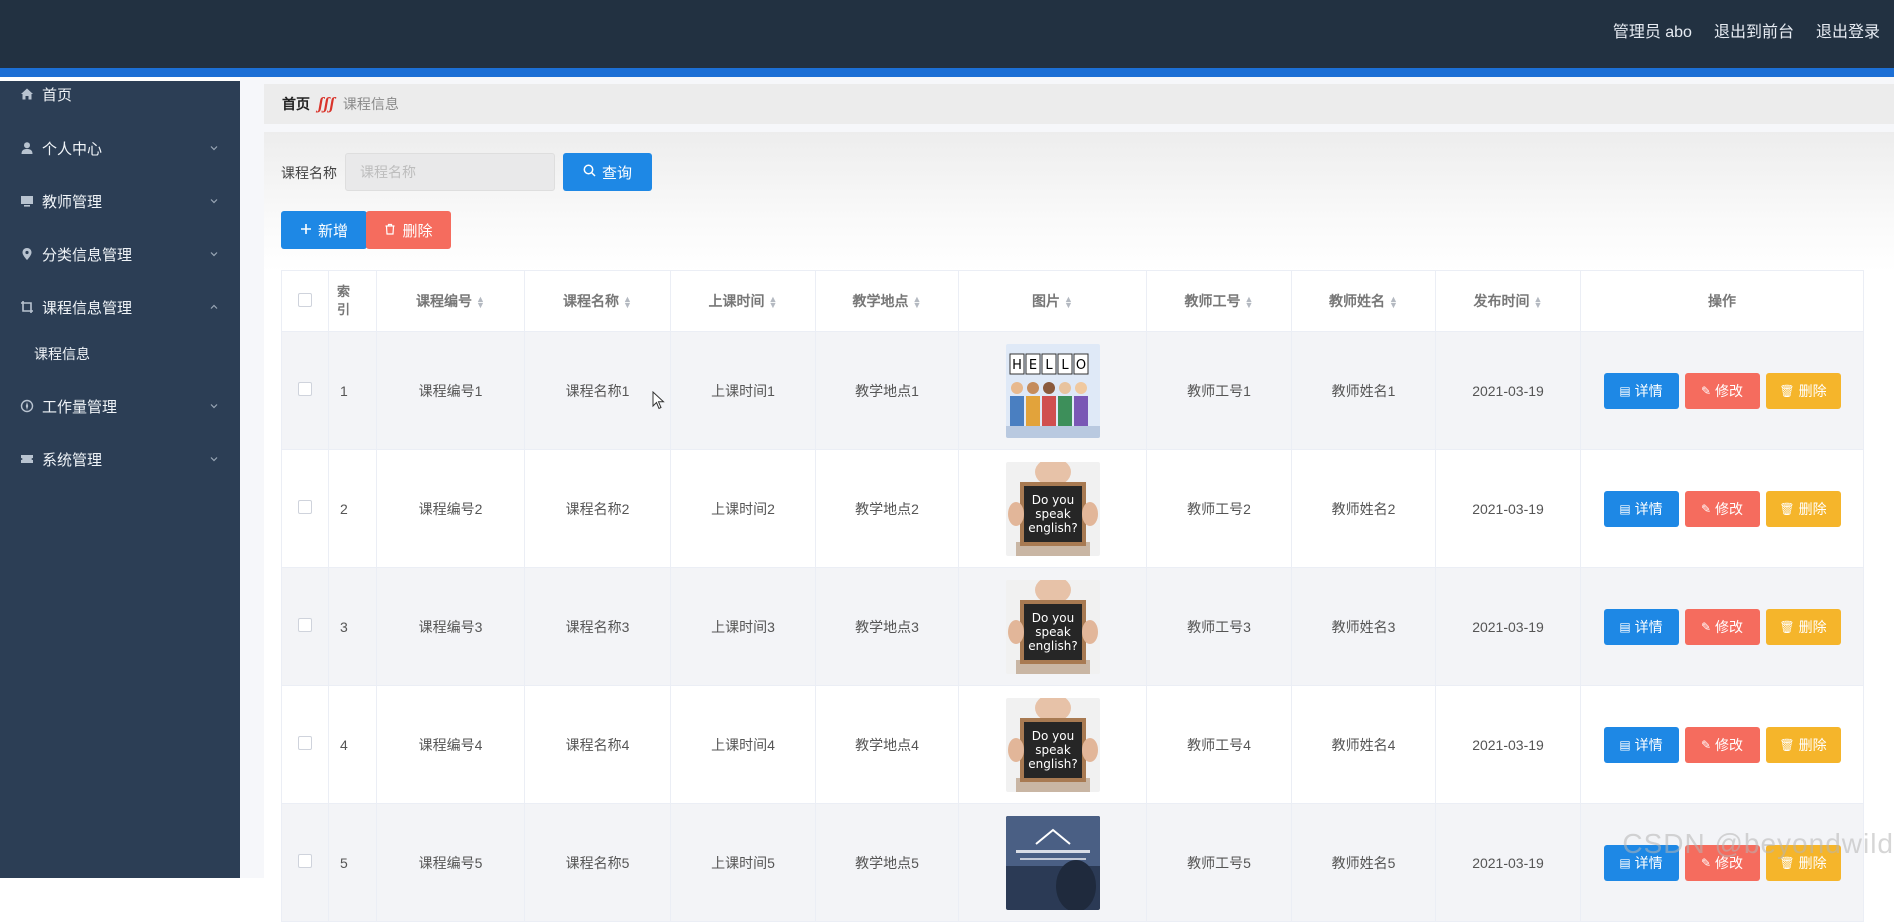 The height and width of the screenshot is (922, 1894). What do you see at coordinates (887, 862) in the screenshot?
I see `cell-location: 教学地点5` at bounding box center [887, 862].